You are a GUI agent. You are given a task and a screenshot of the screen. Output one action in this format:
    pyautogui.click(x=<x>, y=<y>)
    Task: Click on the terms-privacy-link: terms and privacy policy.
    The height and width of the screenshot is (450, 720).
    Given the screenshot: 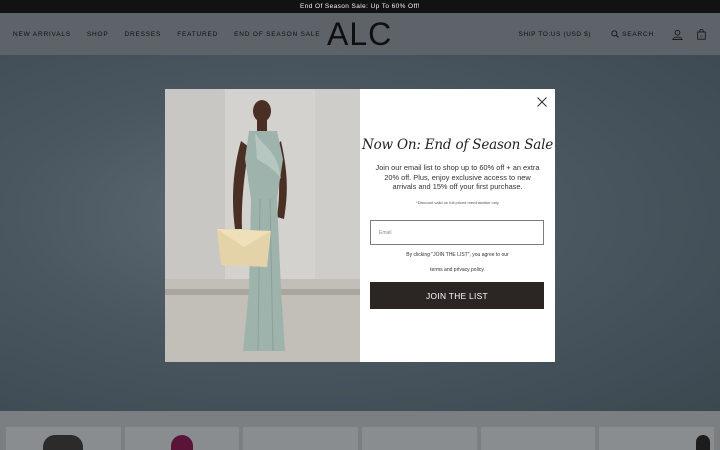 What is the action you would take?
    pyautogui.click(x=457, y=270)
    